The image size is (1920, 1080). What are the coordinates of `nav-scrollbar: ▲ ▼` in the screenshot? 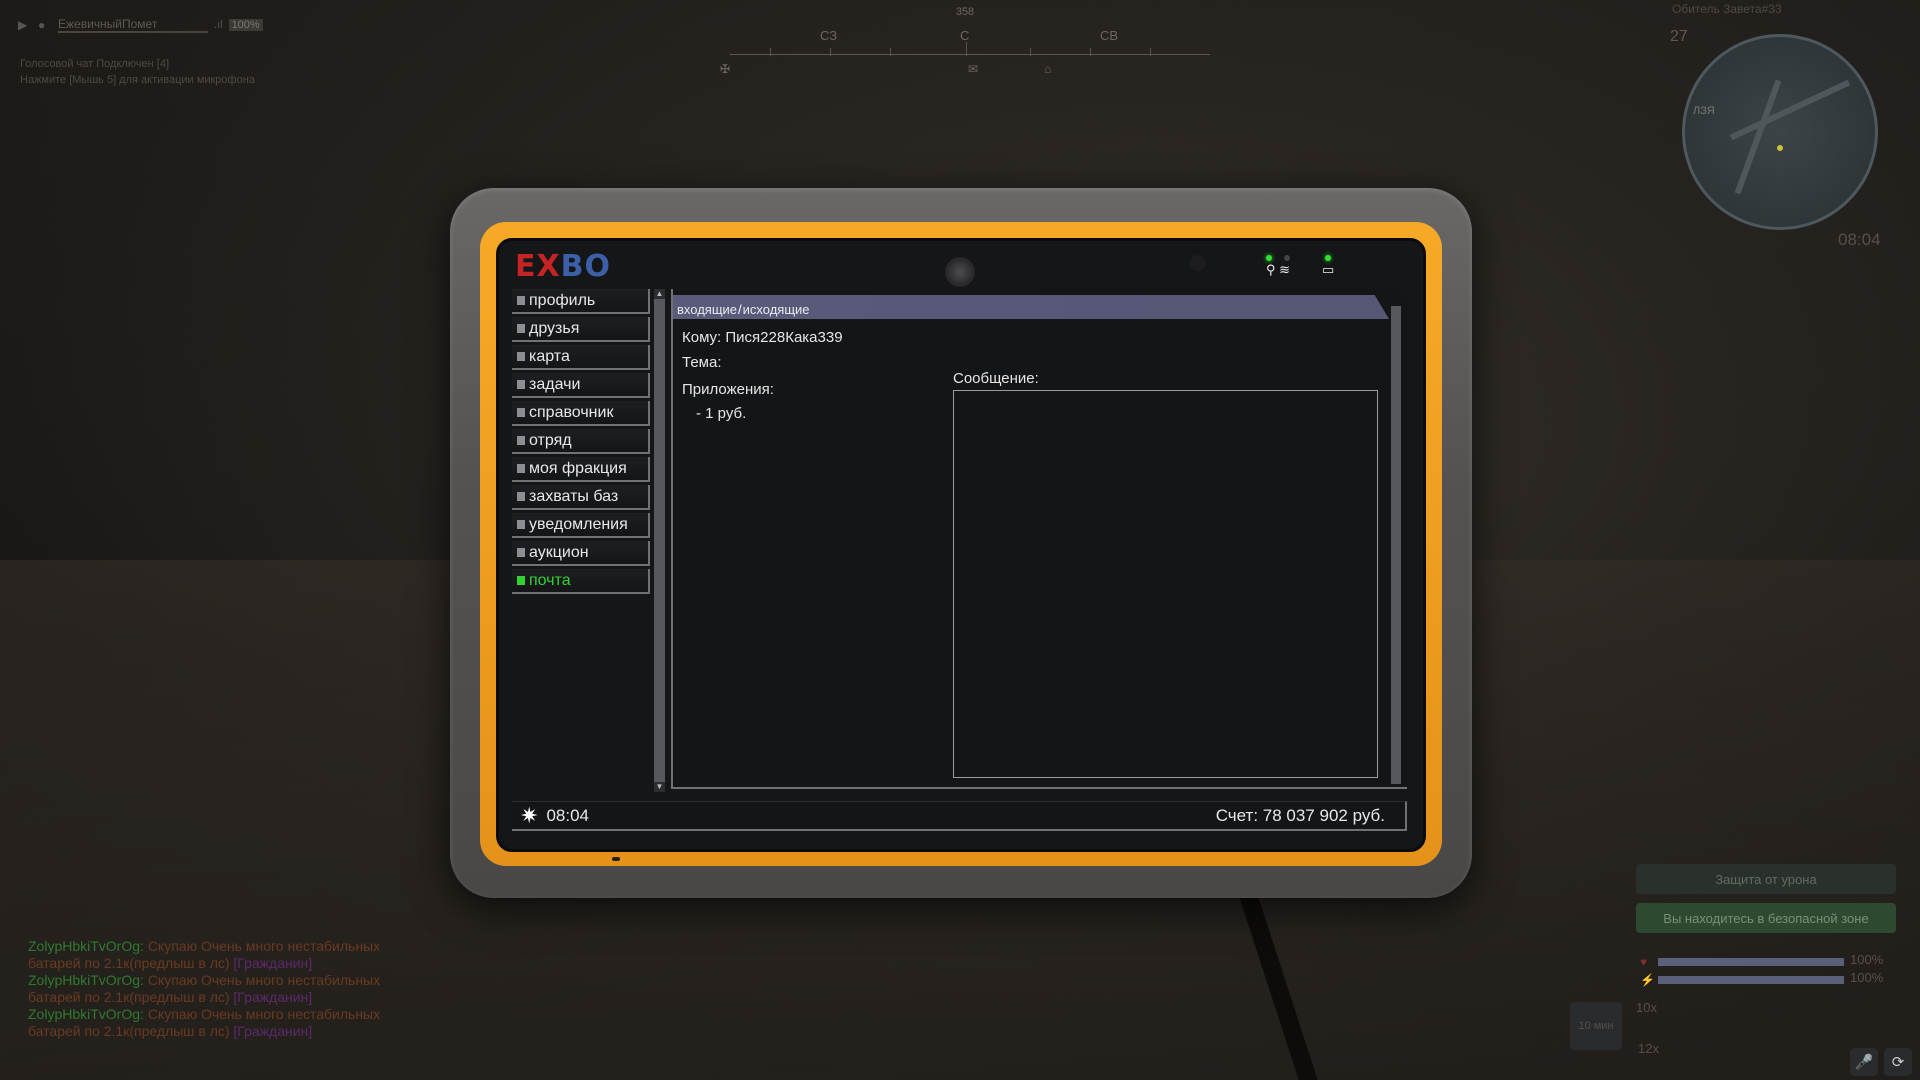 It's located at (659, 540).